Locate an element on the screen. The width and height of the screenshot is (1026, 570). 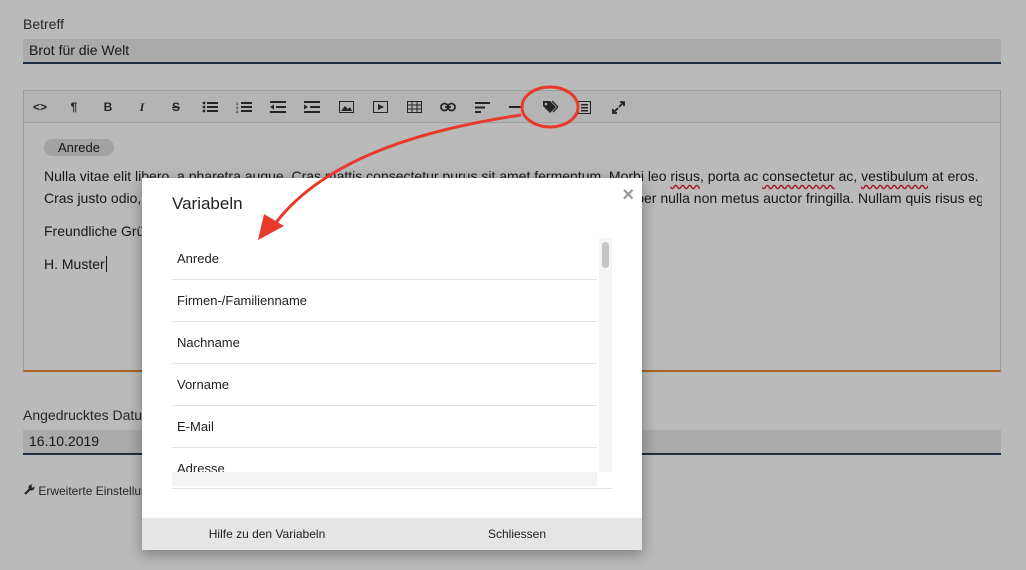
annotation-circle is located at coordinates (550, 107).